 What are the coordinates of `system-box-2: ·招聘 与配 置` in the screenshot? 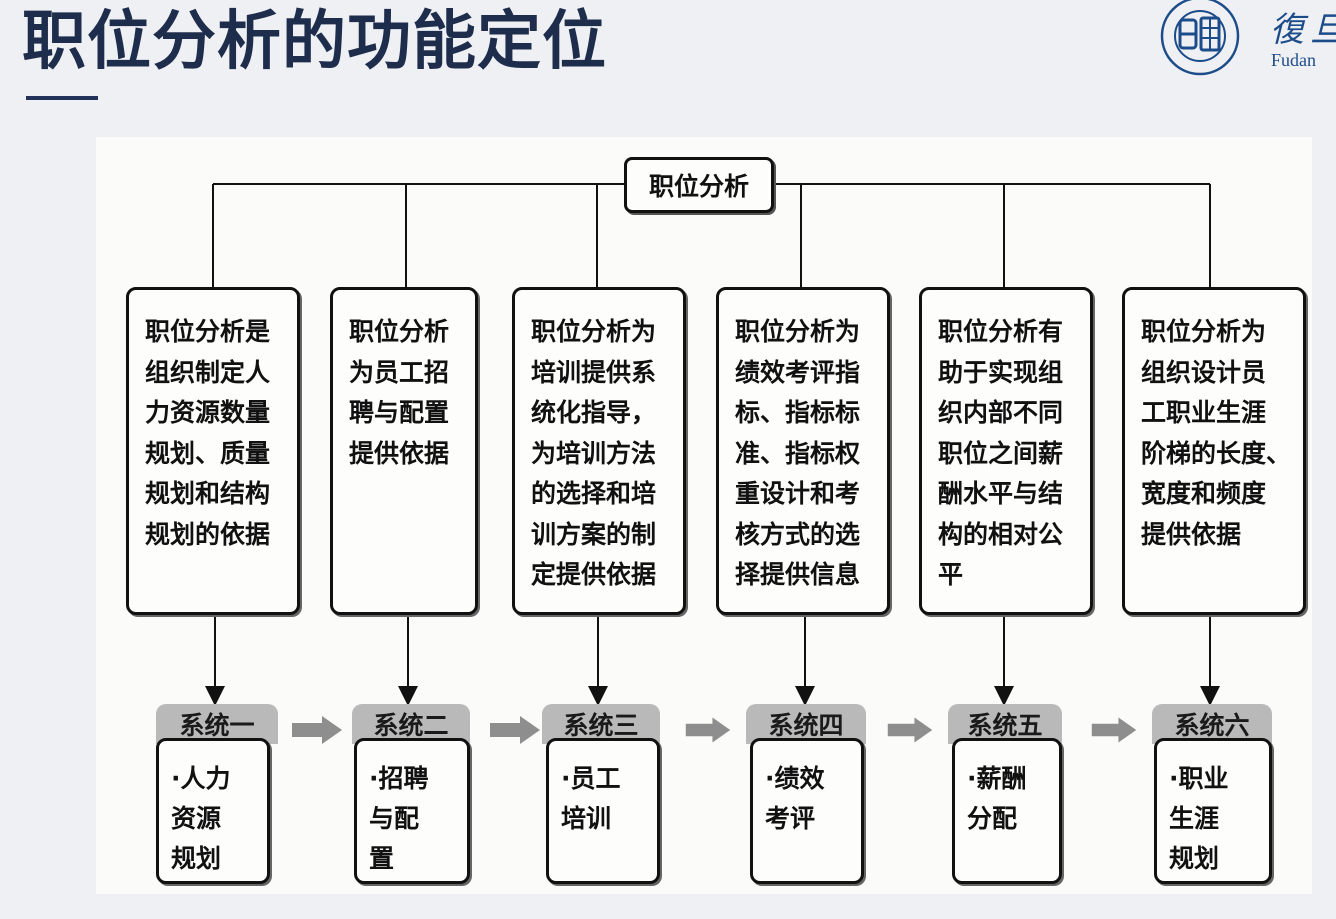 It's located at (412, 811).